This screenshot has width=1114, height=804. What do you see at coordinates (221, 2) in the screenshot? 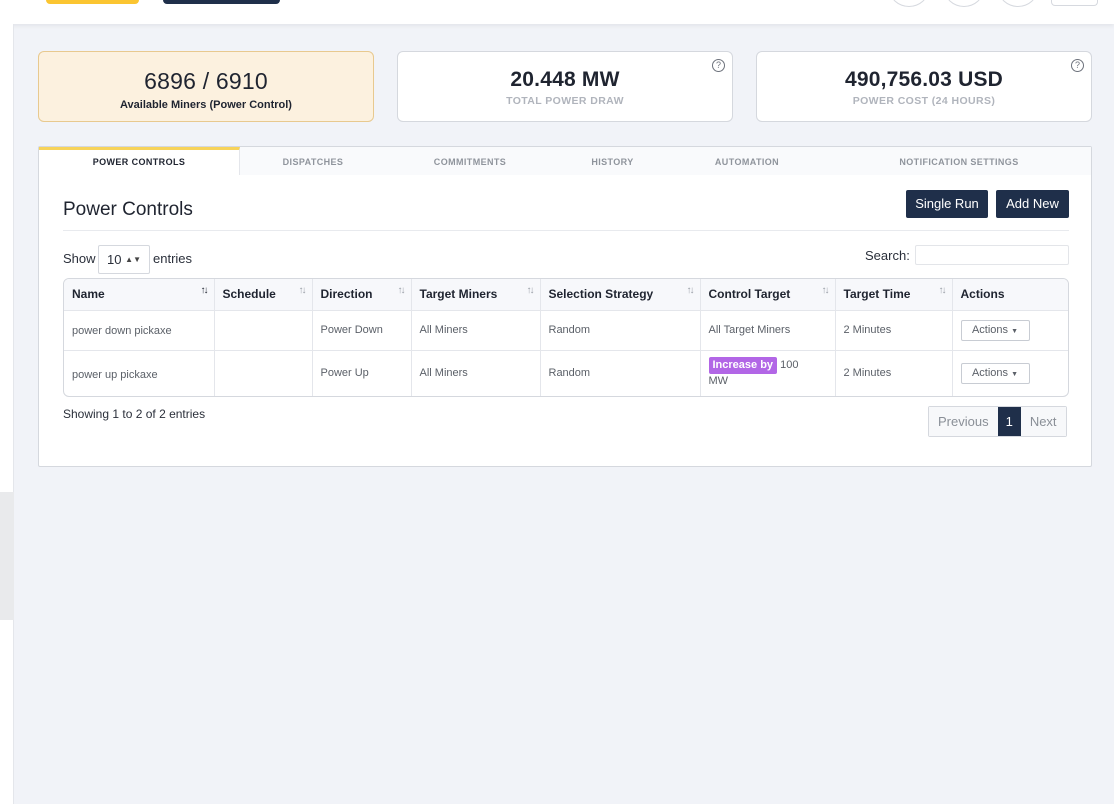
I see `top-navy-button` at bounding box center [221, 2].